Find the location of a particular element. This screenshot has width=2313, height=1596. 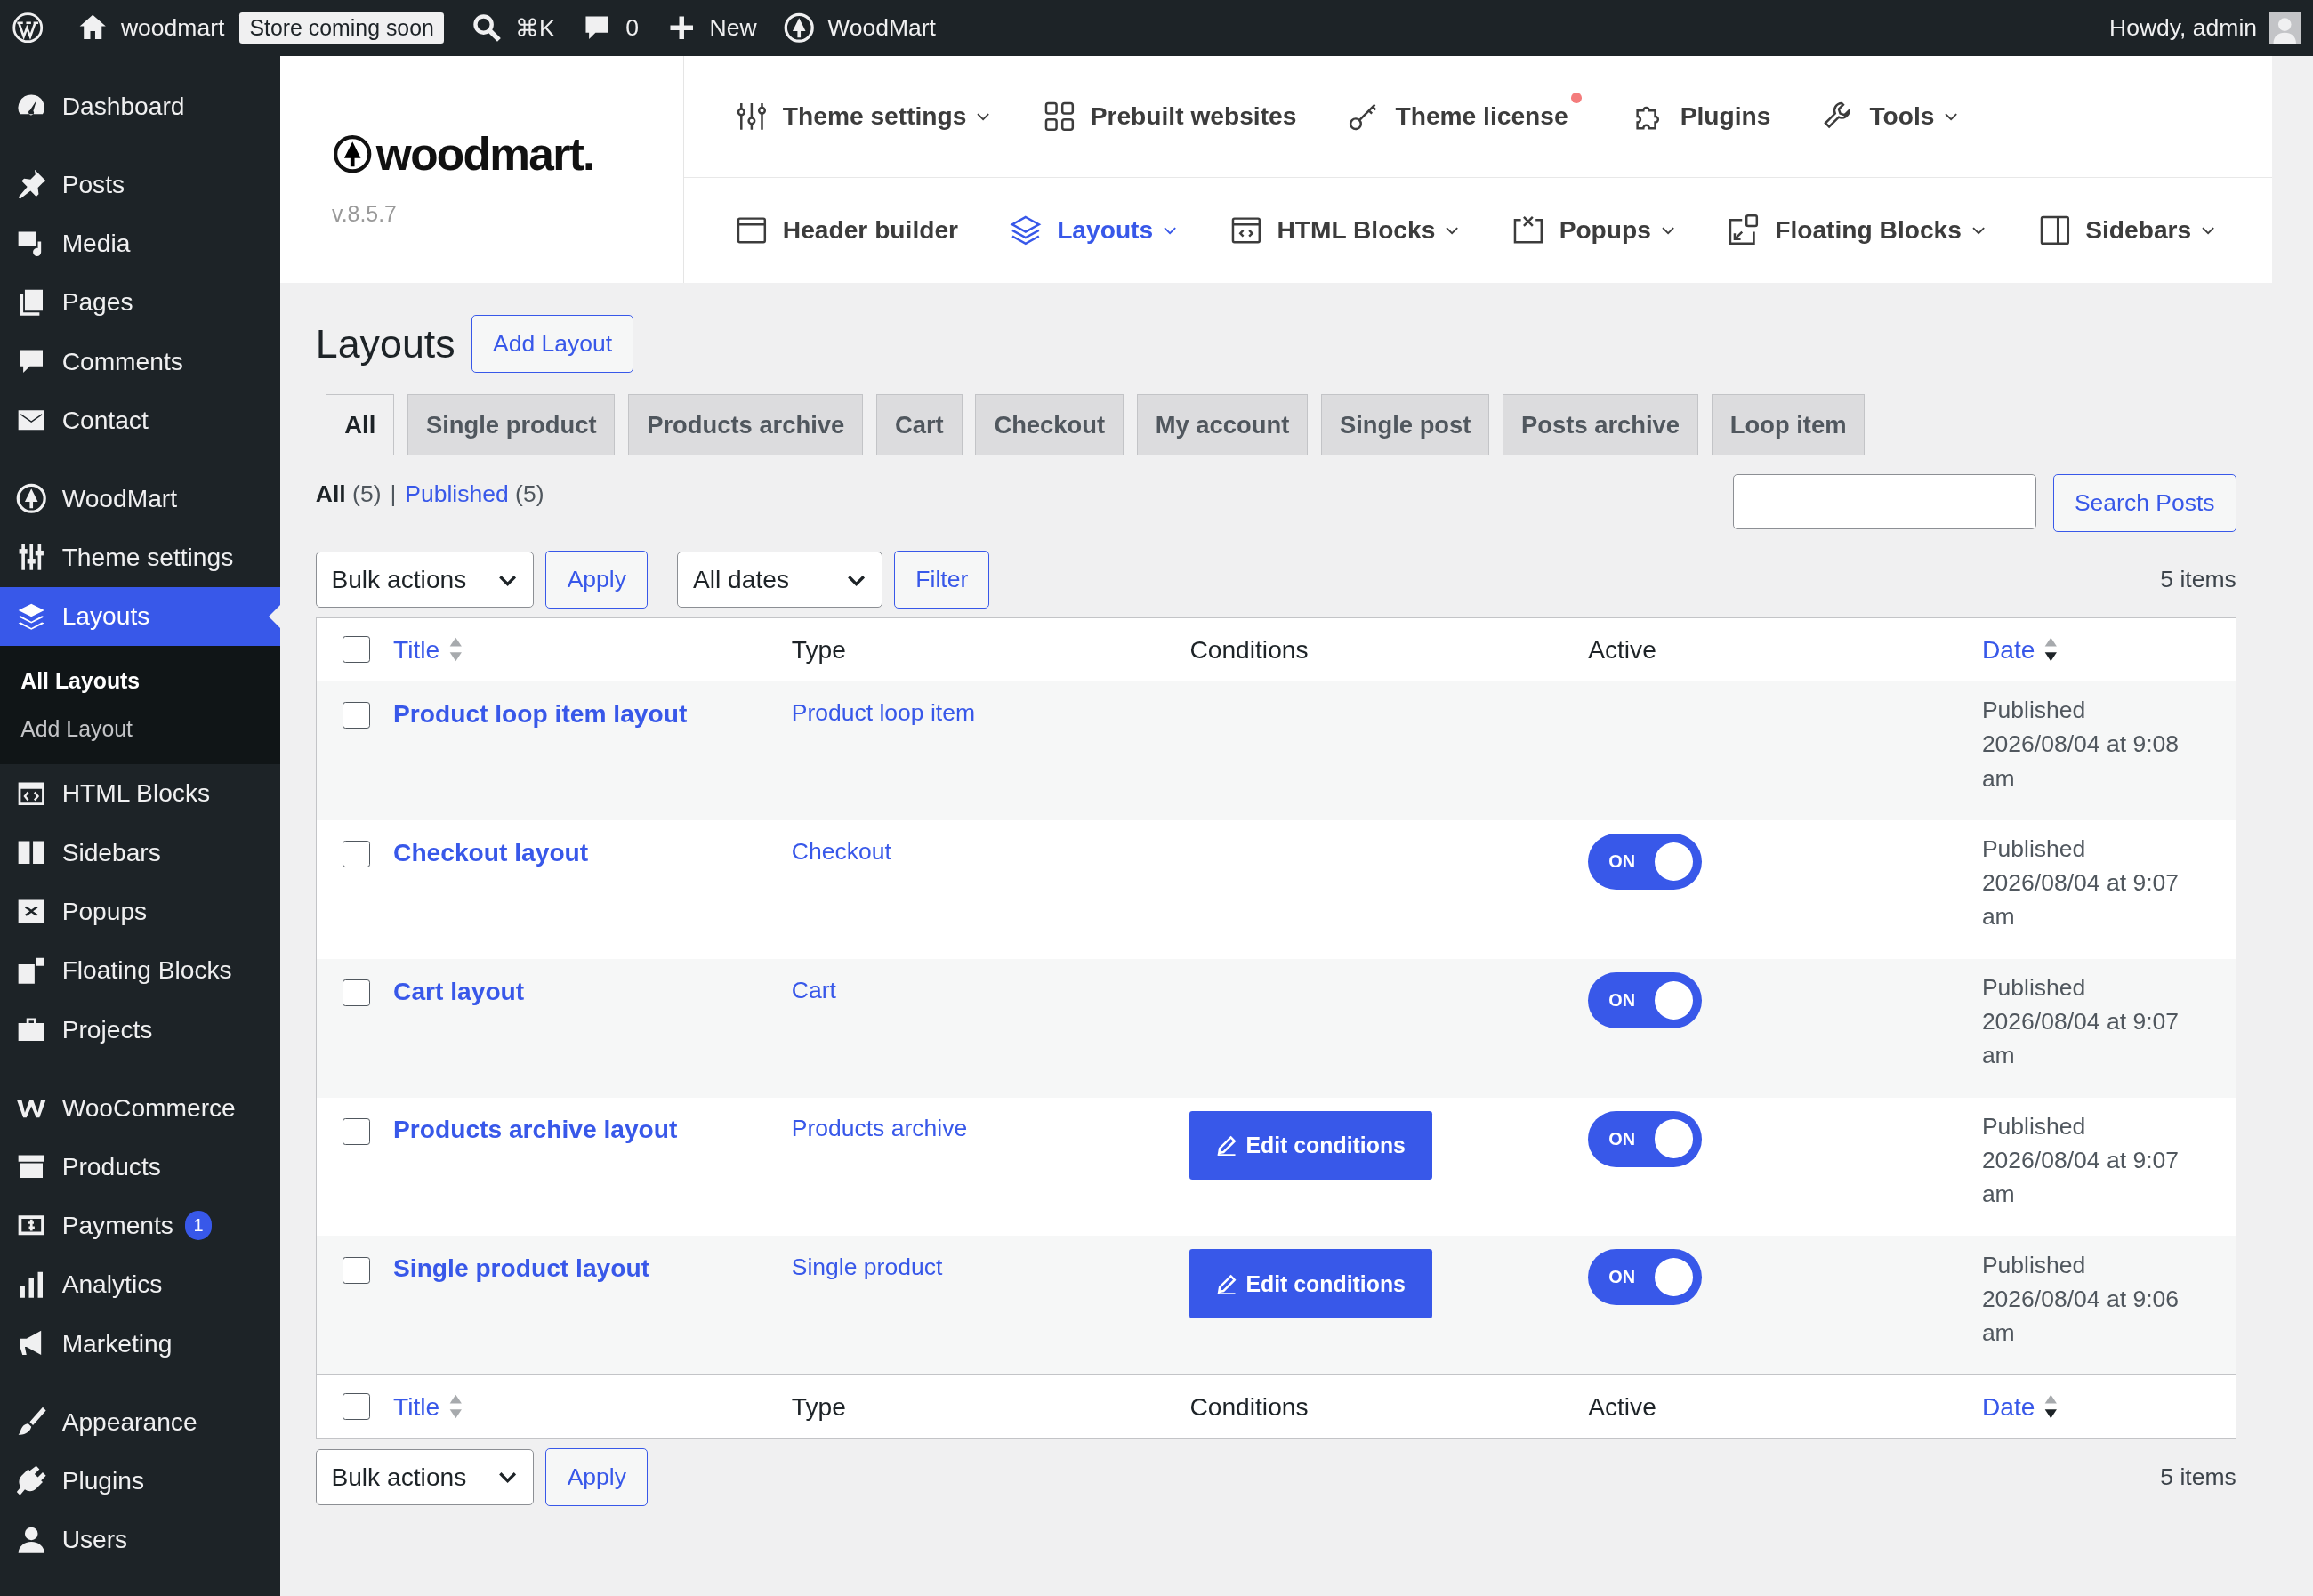

add-layout-button: Add Layout is located at coordinates (552, 343).